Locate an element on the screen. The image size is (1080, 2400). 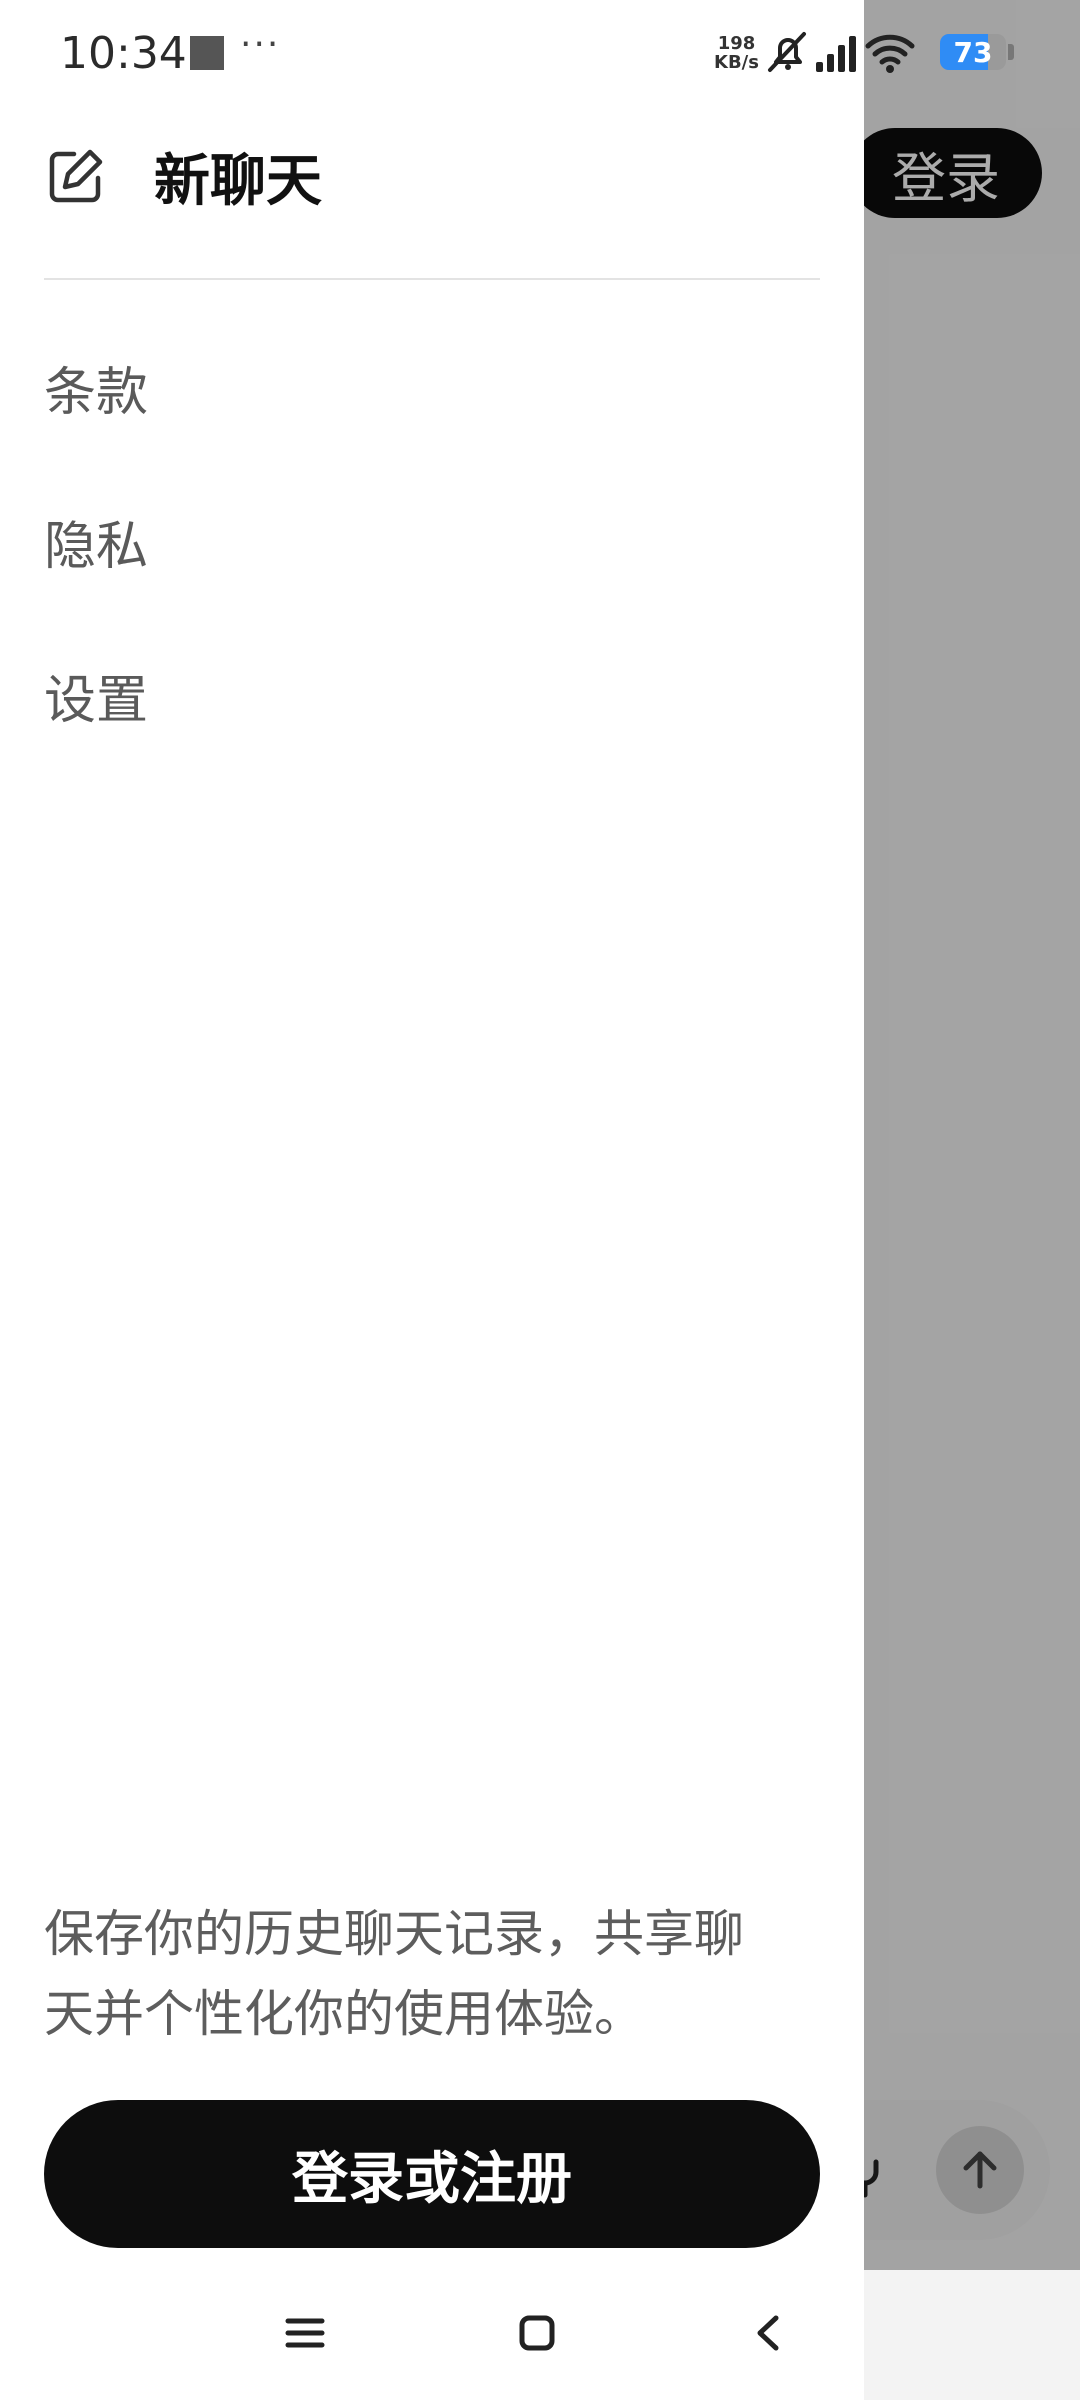
status-overflow: ··· is located at coordinates (260, 44).